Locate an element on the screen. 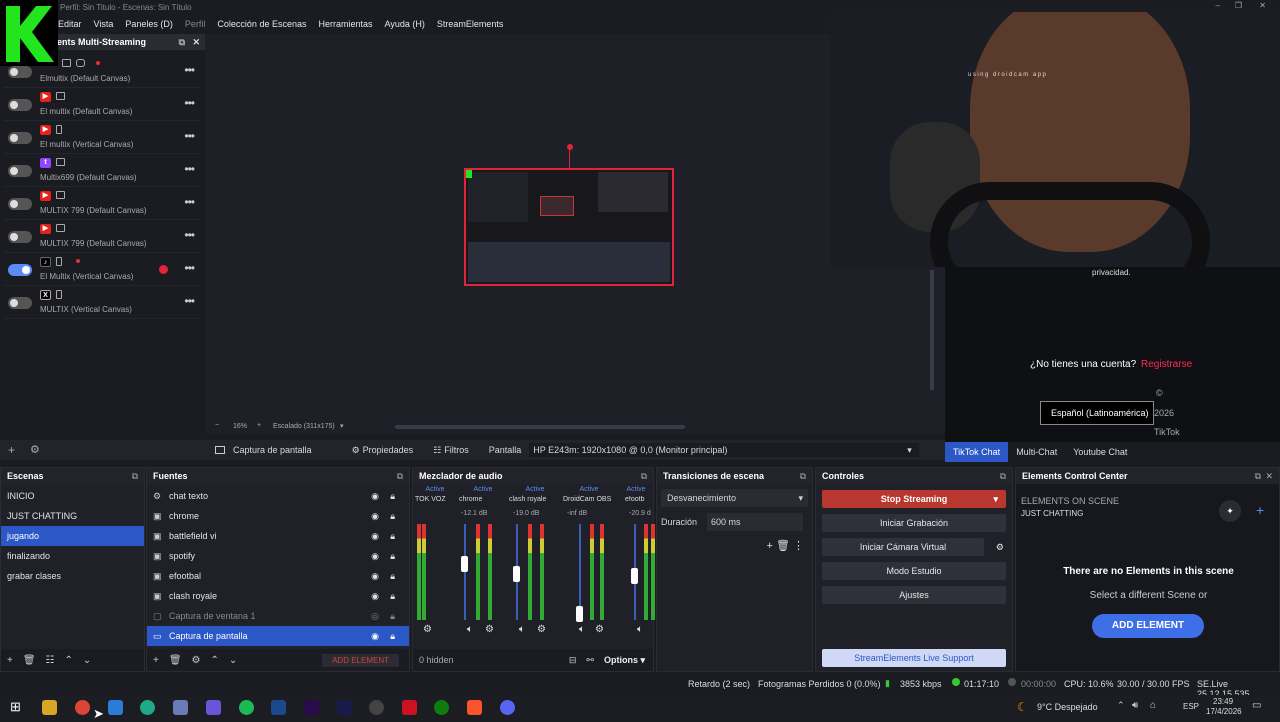 The width and height of the screenshot is (1280, 722). notification-icon: ▭ is located at coordinates (1256, 705).